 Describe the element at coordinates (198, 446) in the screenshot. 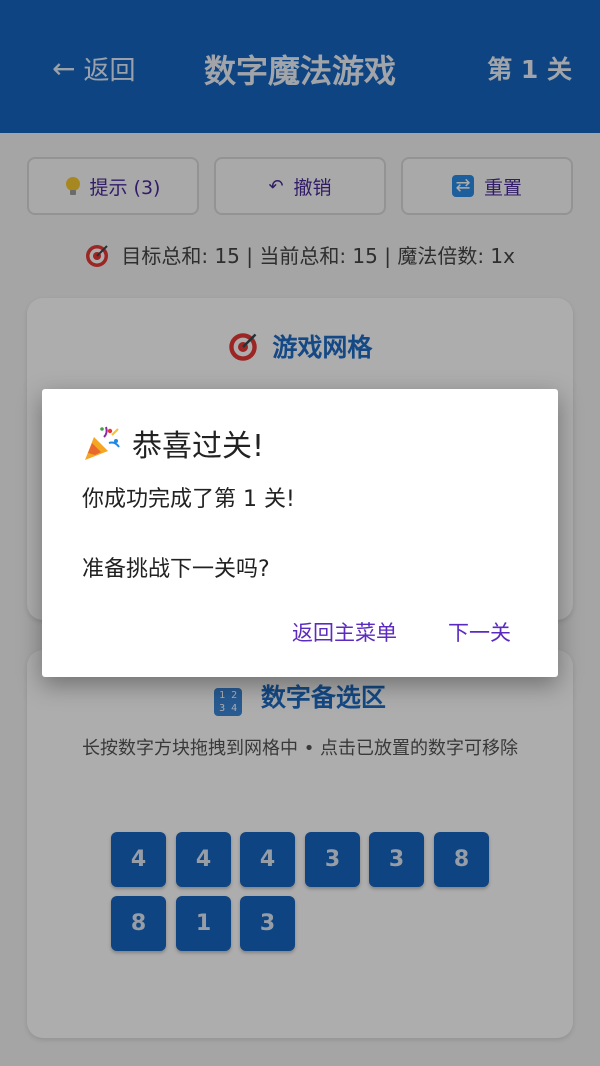

I see `dialog-title-text: 恭喜过关!` at that location.